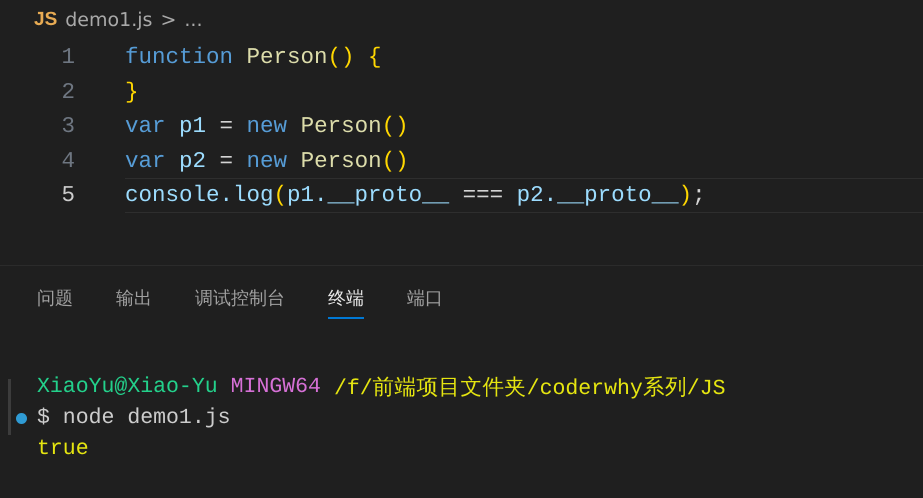  What do you see at coordinates (67, 195) in the screenshot?
I see `line-number: 5` at bounding box center [67, 195].